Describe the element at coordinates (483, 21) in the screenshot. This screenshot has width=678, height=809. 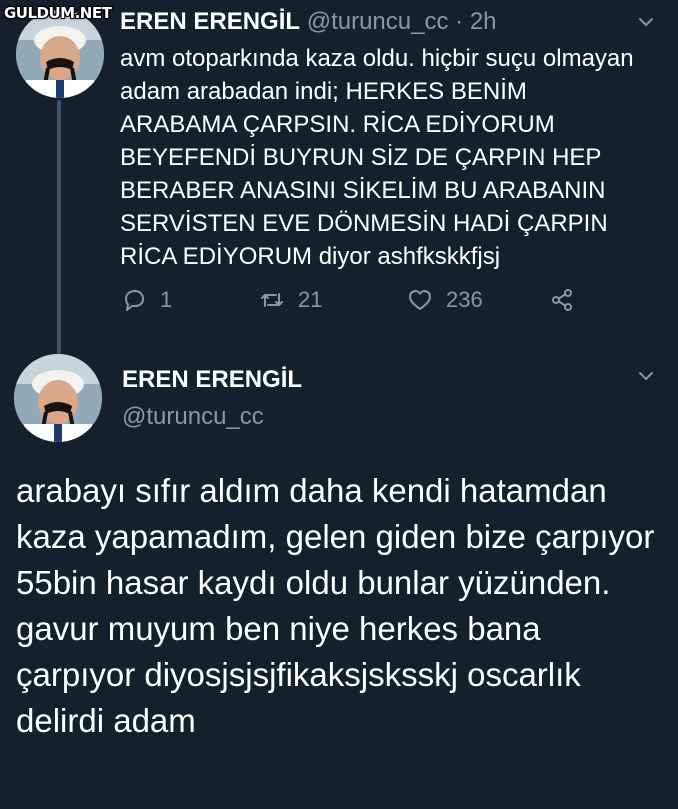
I see `tweet-timestamp: 2h` at that location.